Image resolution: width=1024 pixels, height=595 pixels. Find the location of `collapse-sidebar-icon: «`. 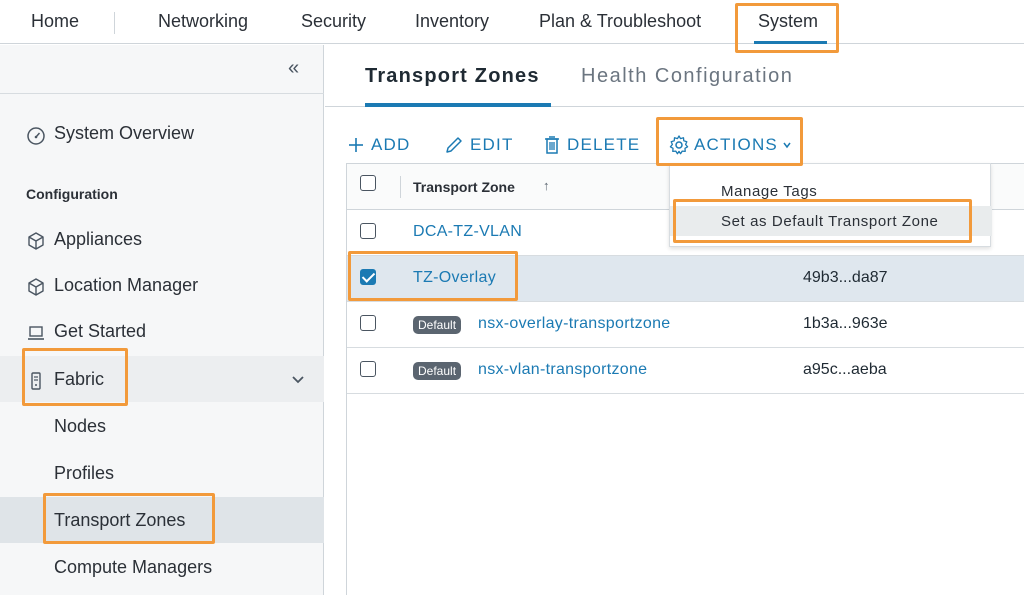

collapse-sidebar-icon: « is located at coordinates (293, 68).